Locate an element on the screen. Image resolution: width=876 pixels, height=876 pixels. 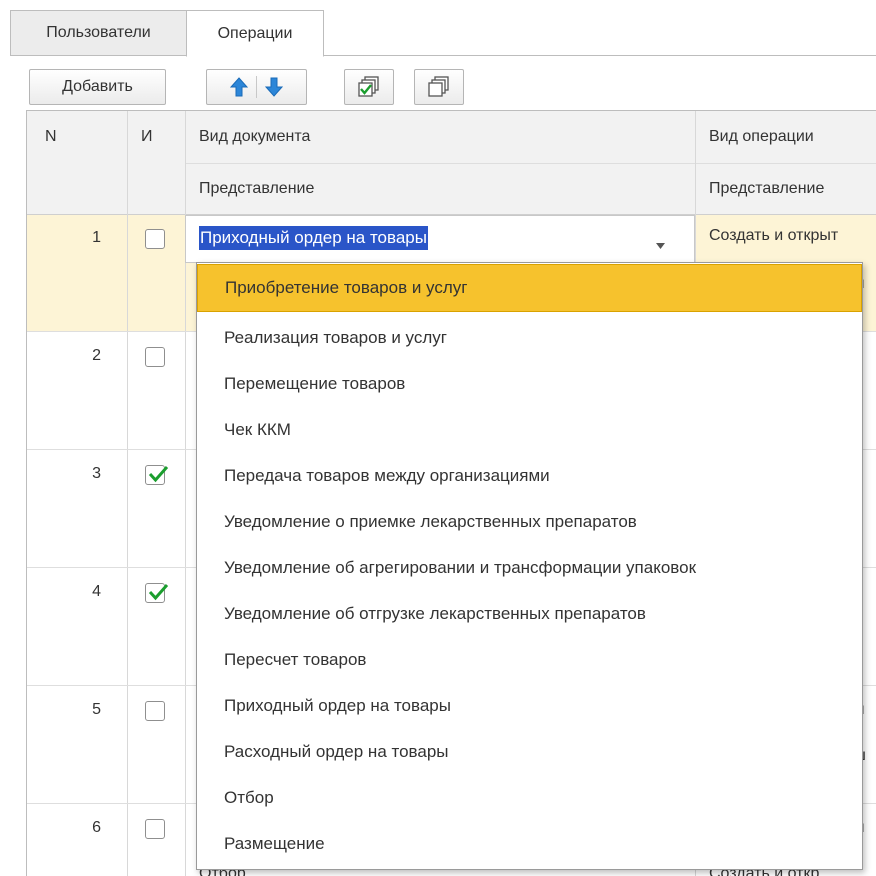
toolbar-separator is located at coordinates (256, 87).